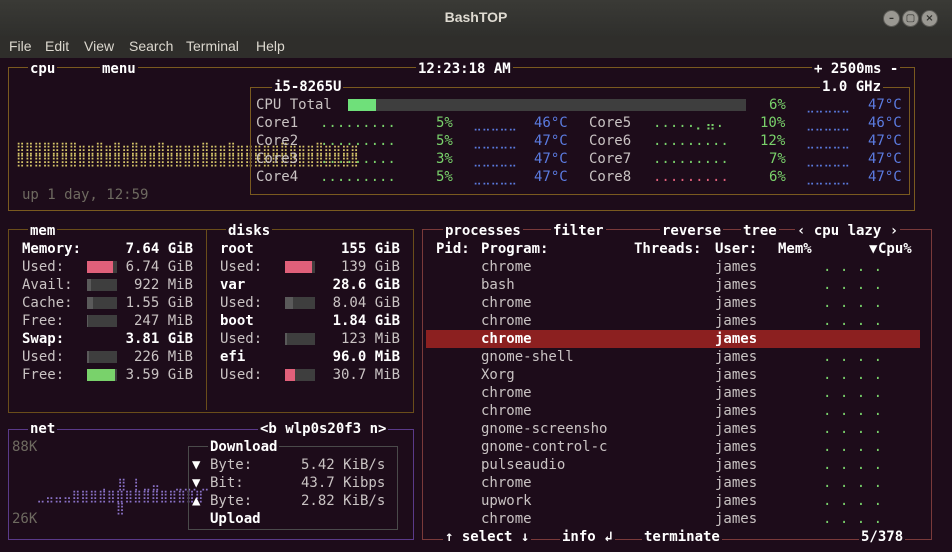  I want to click on core-name: Core8, so click(610, 177).